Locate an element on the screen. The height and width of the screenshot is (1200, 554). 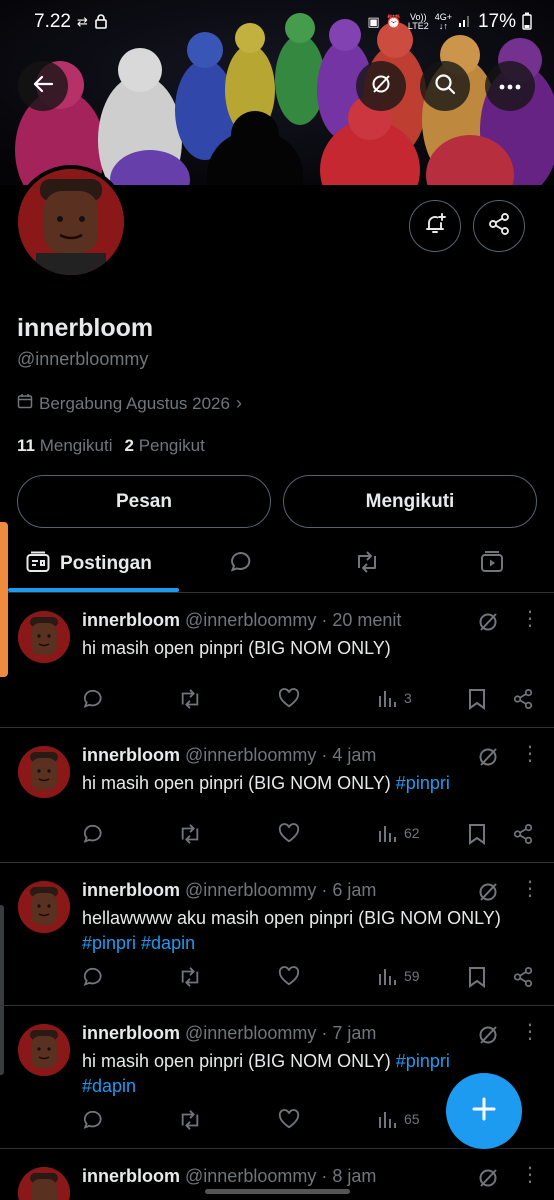
post-actions: 62 is located at coordinates (310, 836).